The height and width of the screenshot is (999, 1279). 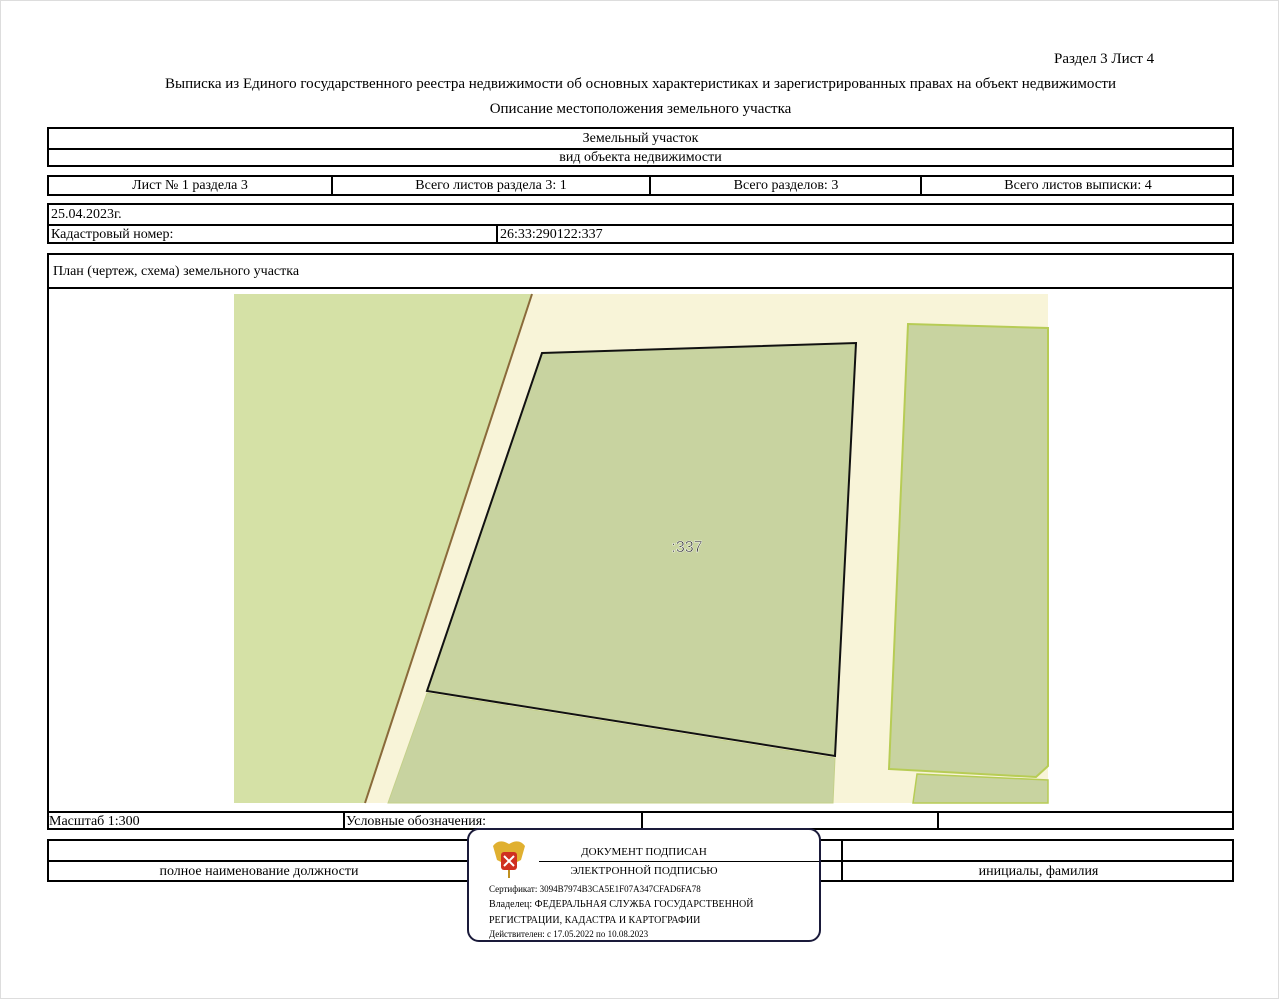 I want to click on neighbor-parcel-bottom-right, so click(x=980, y=788).